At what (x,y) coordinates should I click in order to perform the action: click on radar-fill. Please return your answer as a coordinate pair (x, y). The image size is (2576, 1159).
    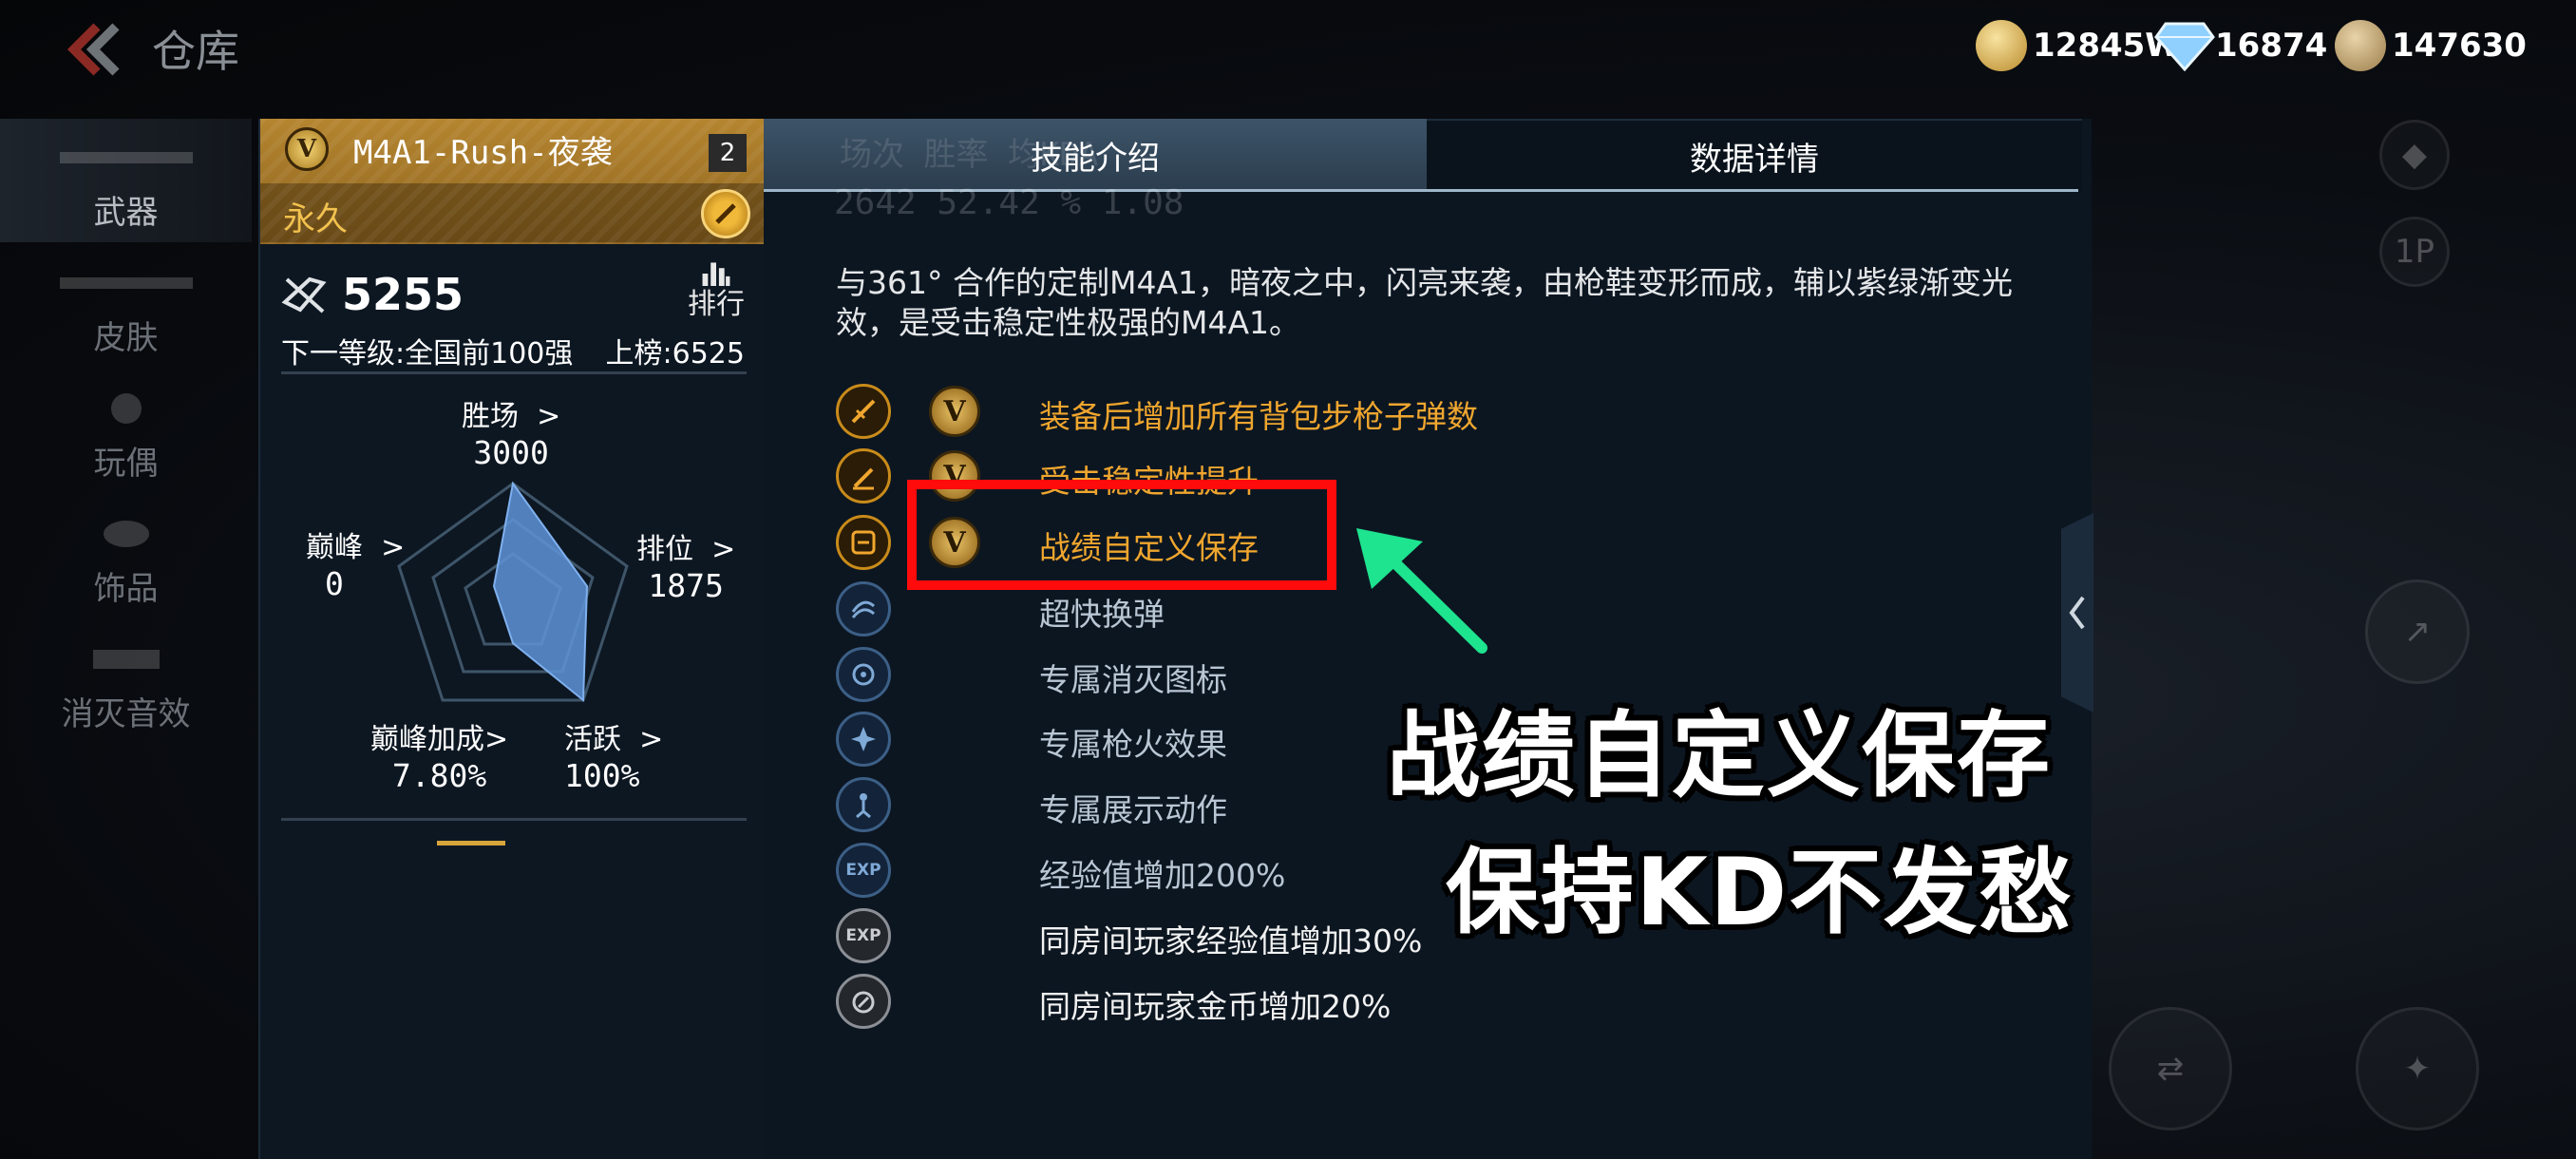
    Looking at the image, I should click on (540, 592).